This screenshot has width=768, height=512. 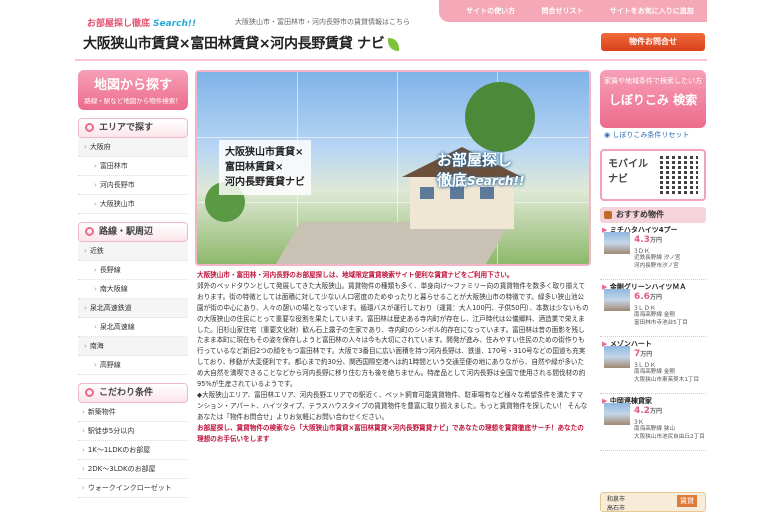 What do you see at coordinates (133, 450) in the screenshot?
I see `condition-item: › 1K〜1LDKのお部屋` at bounding box center [133, 450].